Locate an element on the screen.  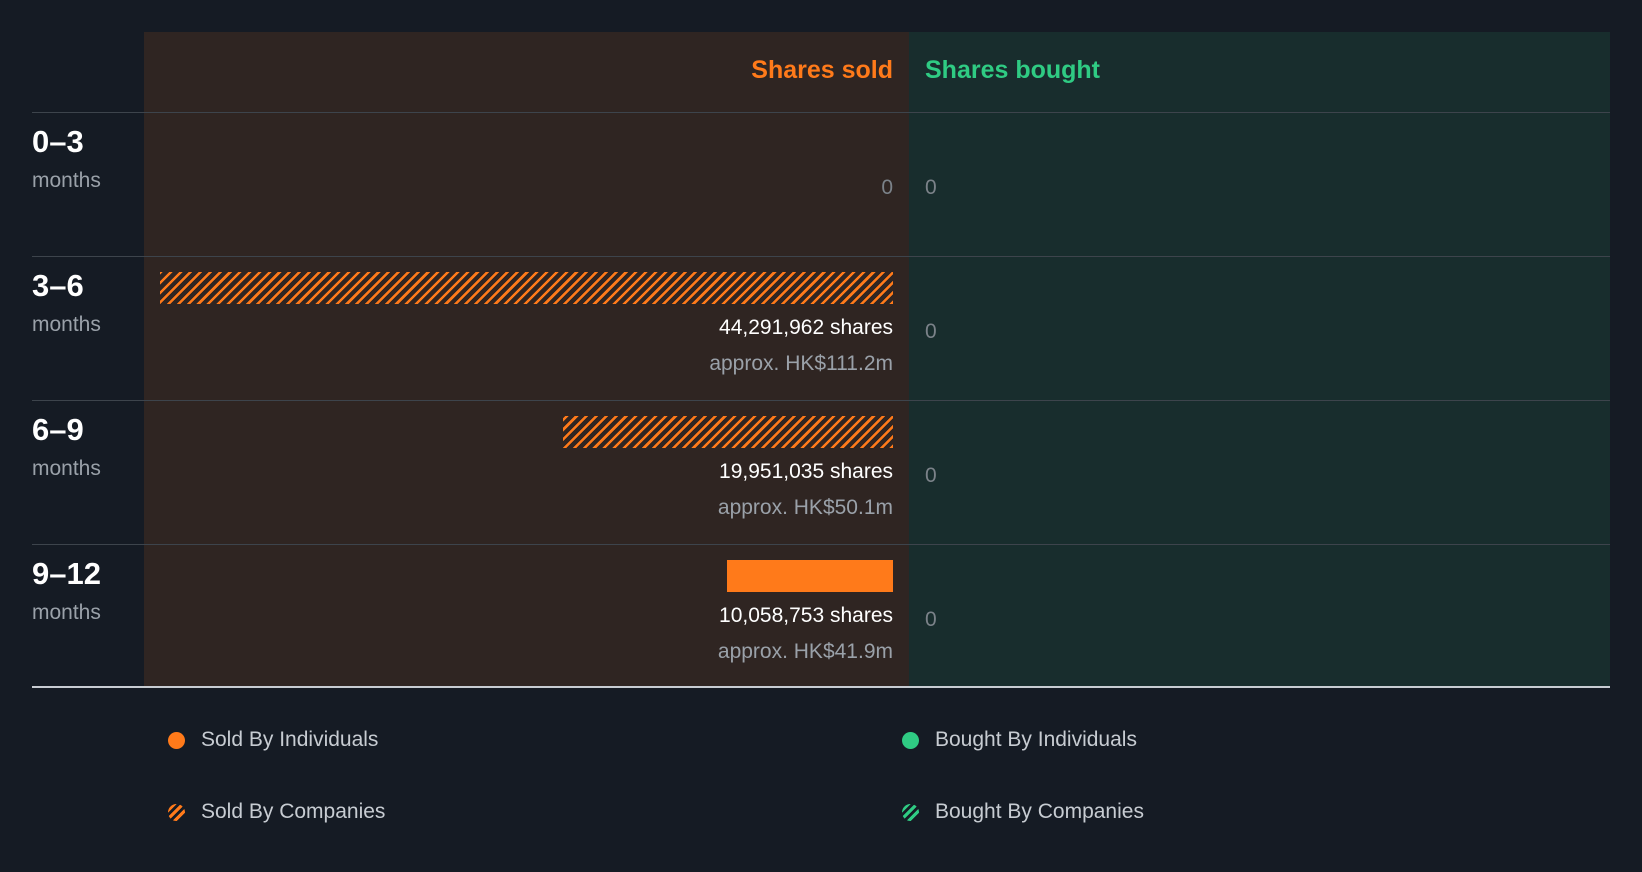
sold-value-label: approx. HK$41.9m is located at coordinates (805, 651).